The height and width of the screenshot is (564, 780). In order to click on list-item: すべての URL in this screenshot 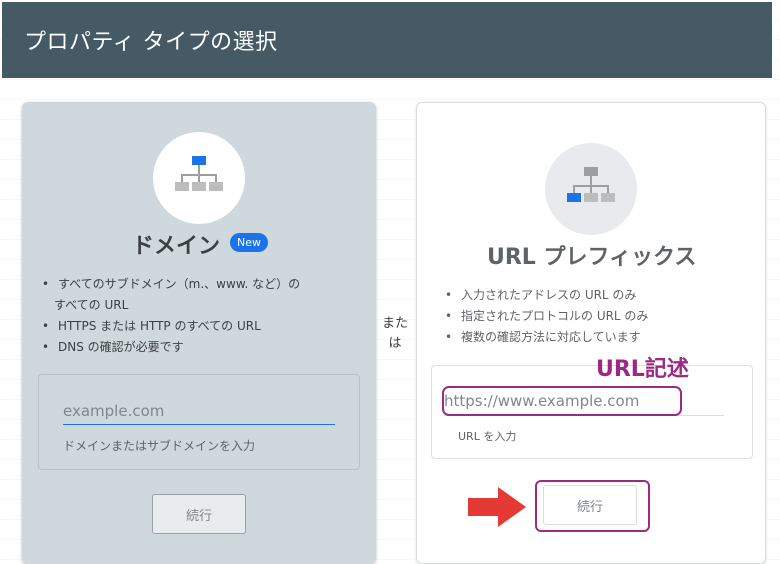, I will do `click(91, 305)`.